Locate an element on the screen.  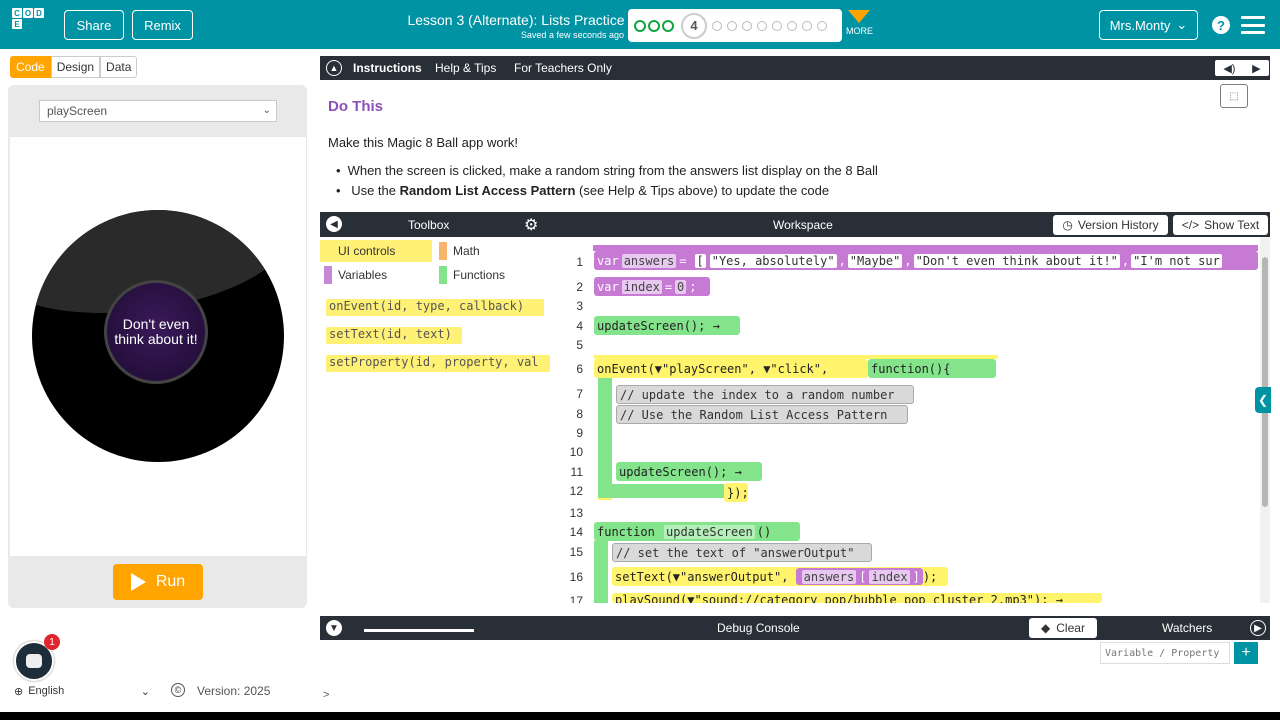
code-block-var-index: var index = 0; is located at coordinates (652, 286).